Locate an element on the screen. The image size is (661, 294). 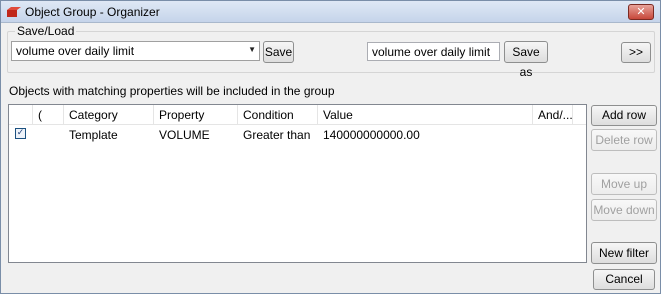
column-property: Property is located at coordinates (196, 115).